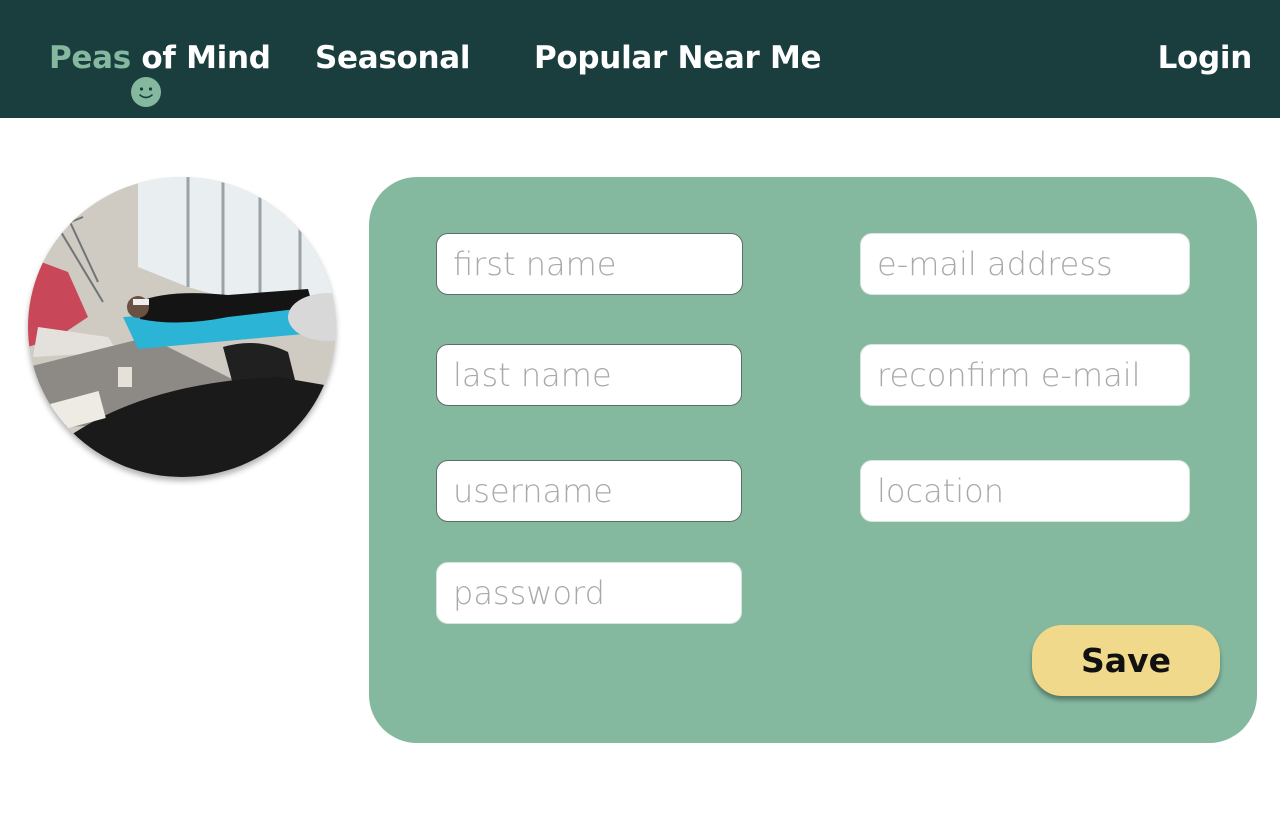  What do you see at coordinates (200, 58) in the screenshot?
I see `logo-text-of-mind: of Mind` at bounding box center [200, 58].